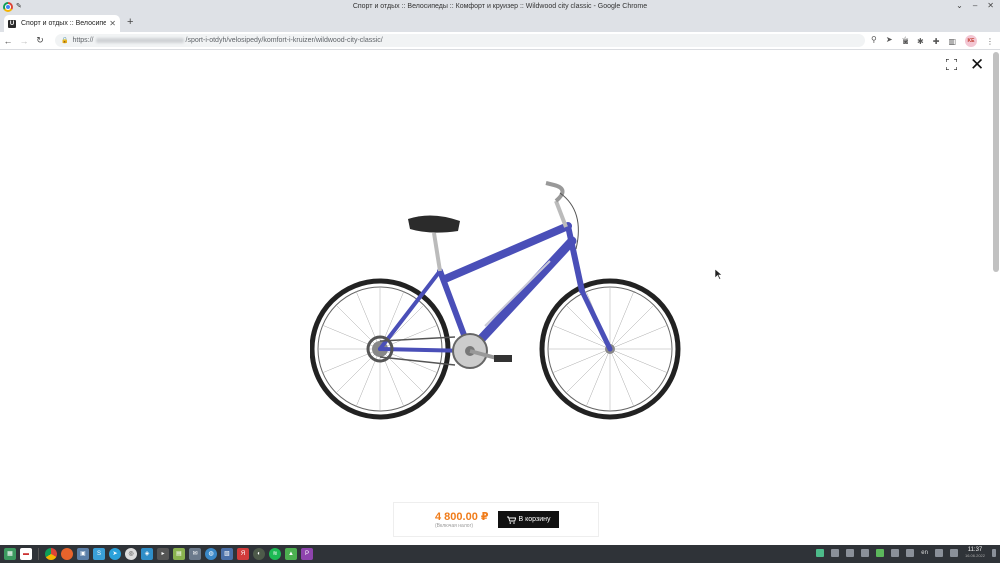  Describe the element at coordinates (51, 554) in the screenshot. I see `chrome-taskbar-icon` at that location.